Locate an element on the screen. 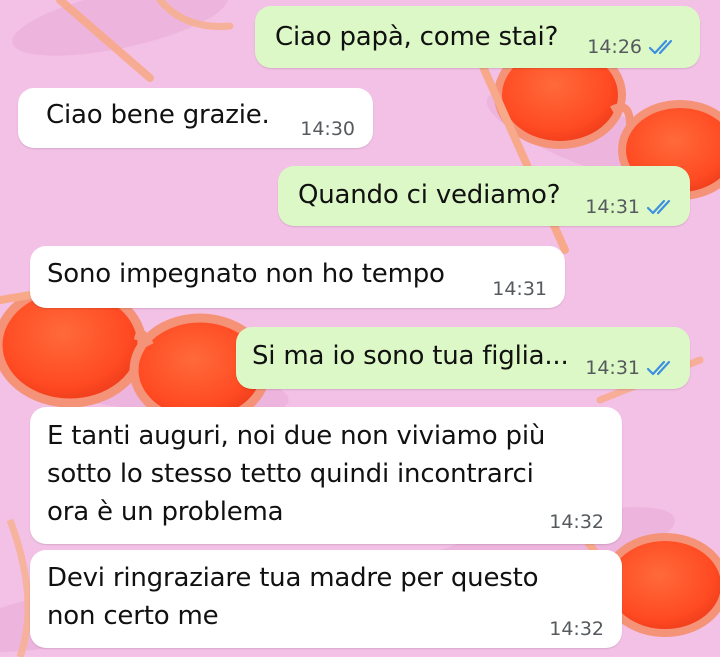  message-text: Quando ci vediamo? is located at coordinates (429, 195).